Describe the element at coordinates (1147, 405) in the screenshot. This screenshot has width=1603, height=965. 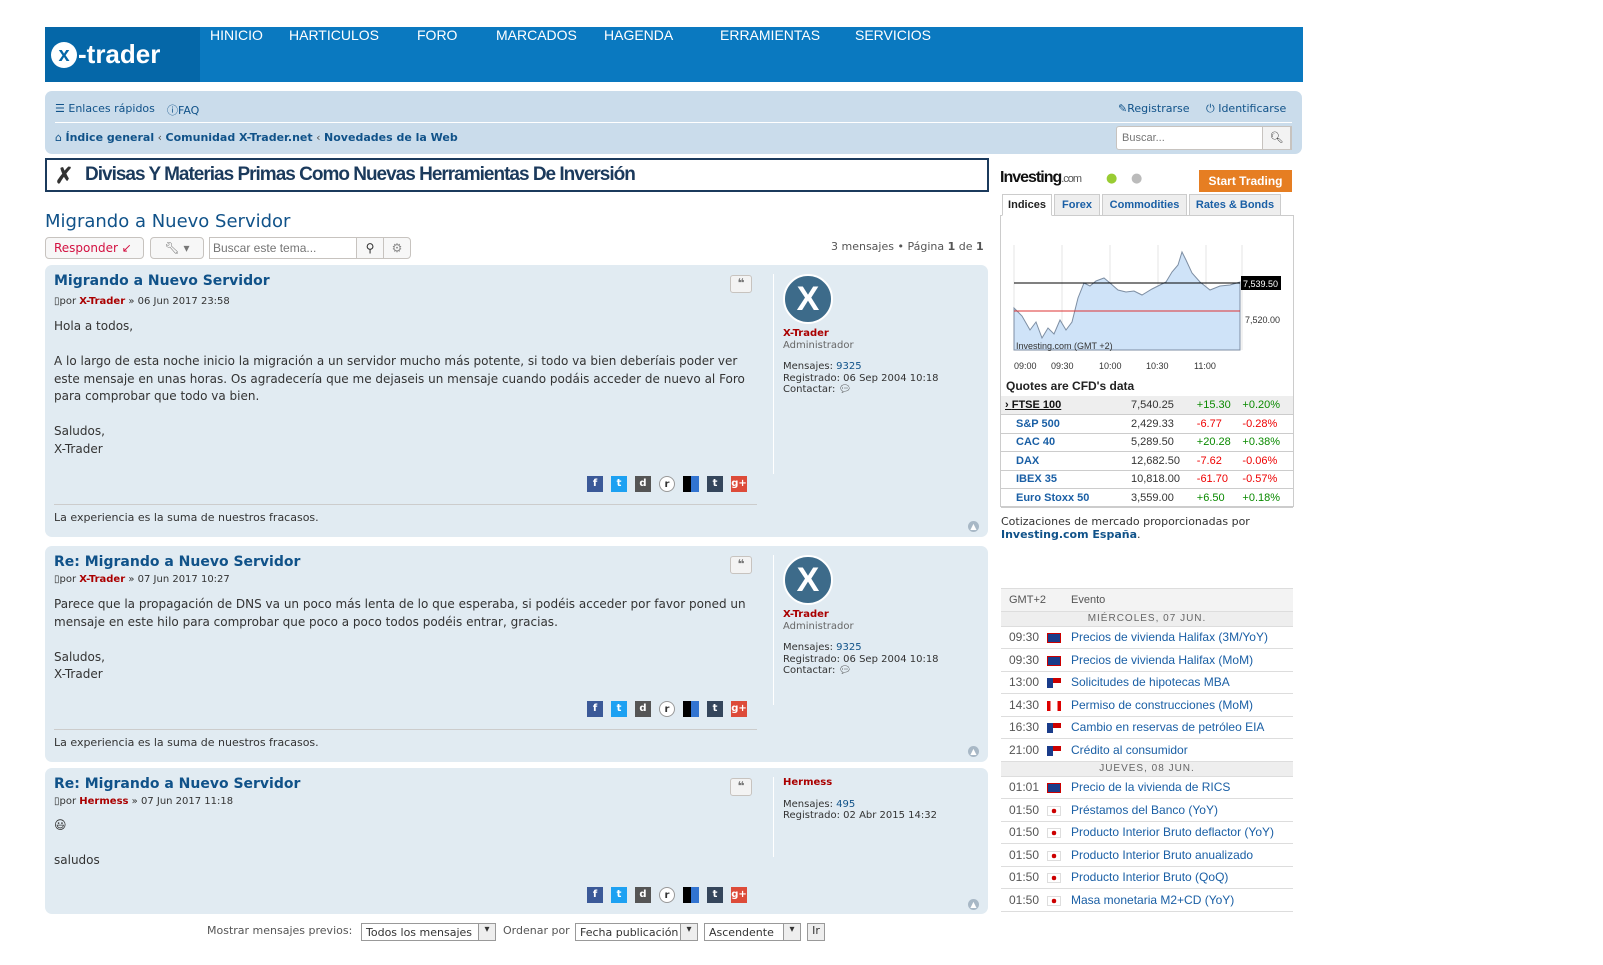
I see `quote-row: › FTSE 100 7,540.25 +15.30 +0.20%` at that location.